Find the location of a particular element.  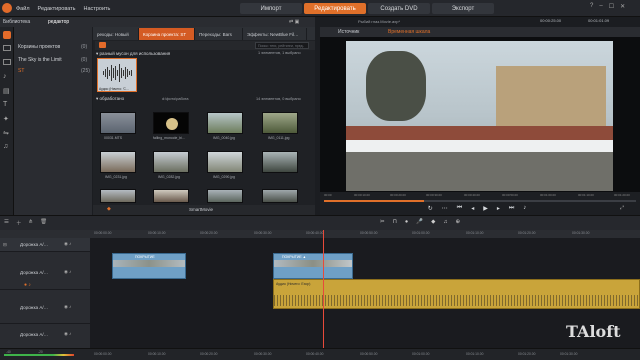

playhead is located at coordinates (323, 289).